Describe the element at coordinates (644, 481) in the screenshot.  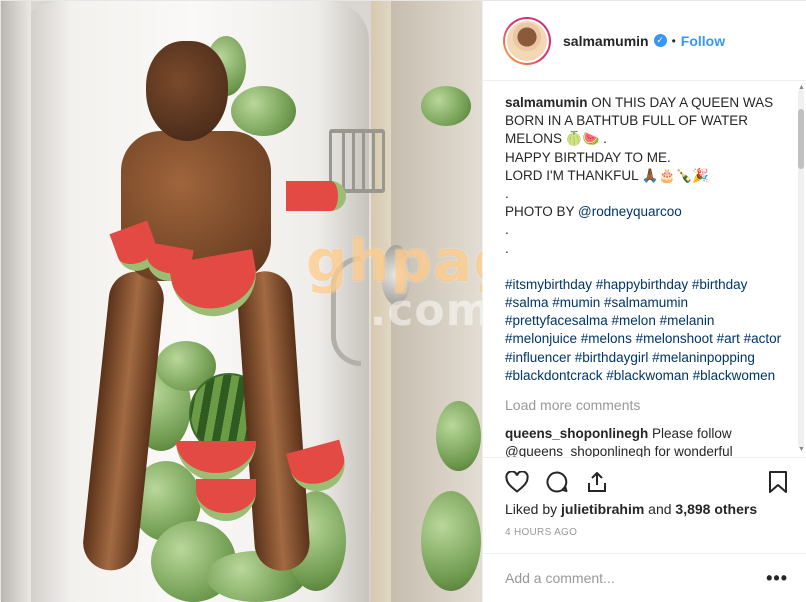
I see `action-bar` at that location.